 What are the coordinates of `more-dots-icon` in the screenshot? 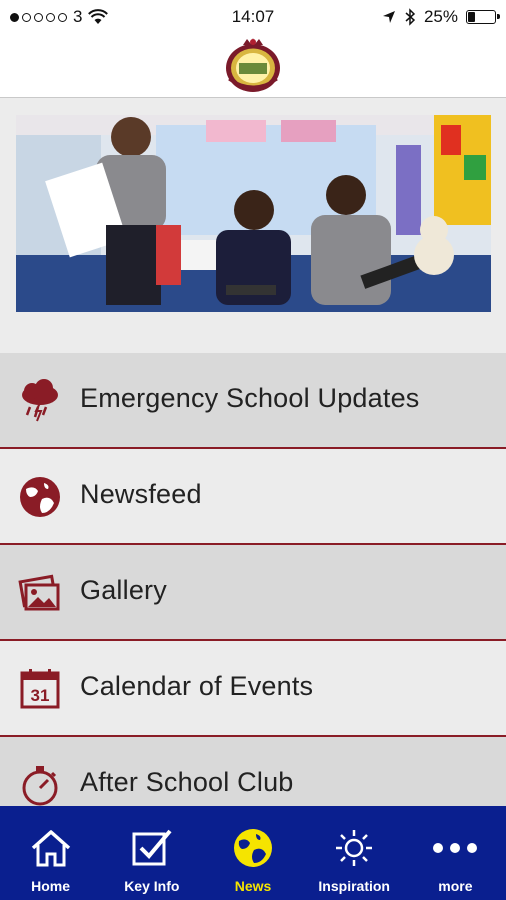 It's located at (455, 848).